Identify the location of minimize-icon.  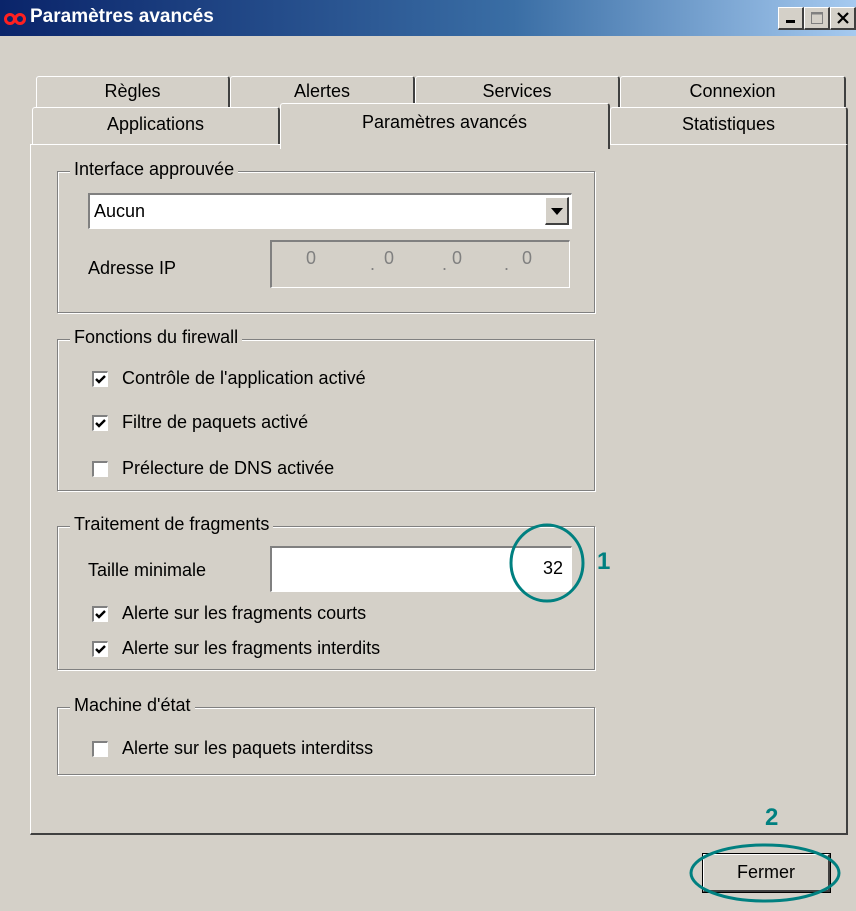
(790, 21).